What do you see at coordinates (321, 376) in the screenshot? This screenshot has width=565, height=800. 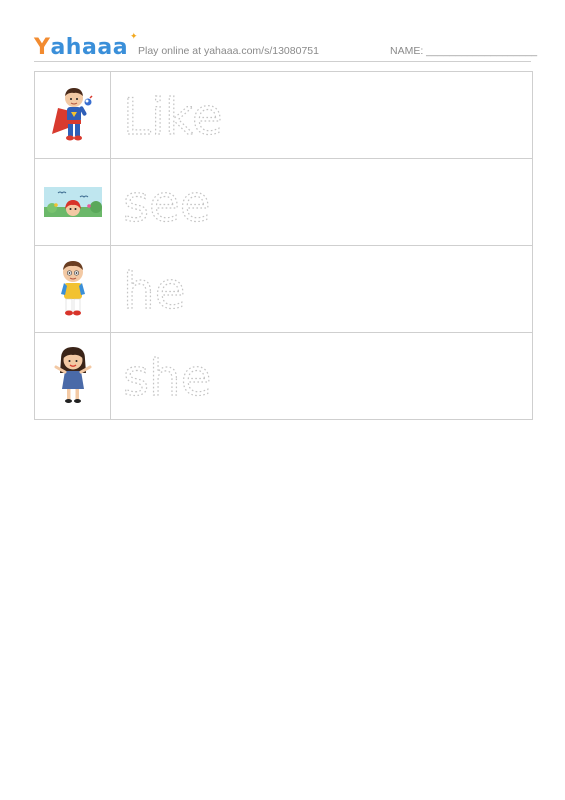 I see `trace-word: she` at bounding box center [321, 376].